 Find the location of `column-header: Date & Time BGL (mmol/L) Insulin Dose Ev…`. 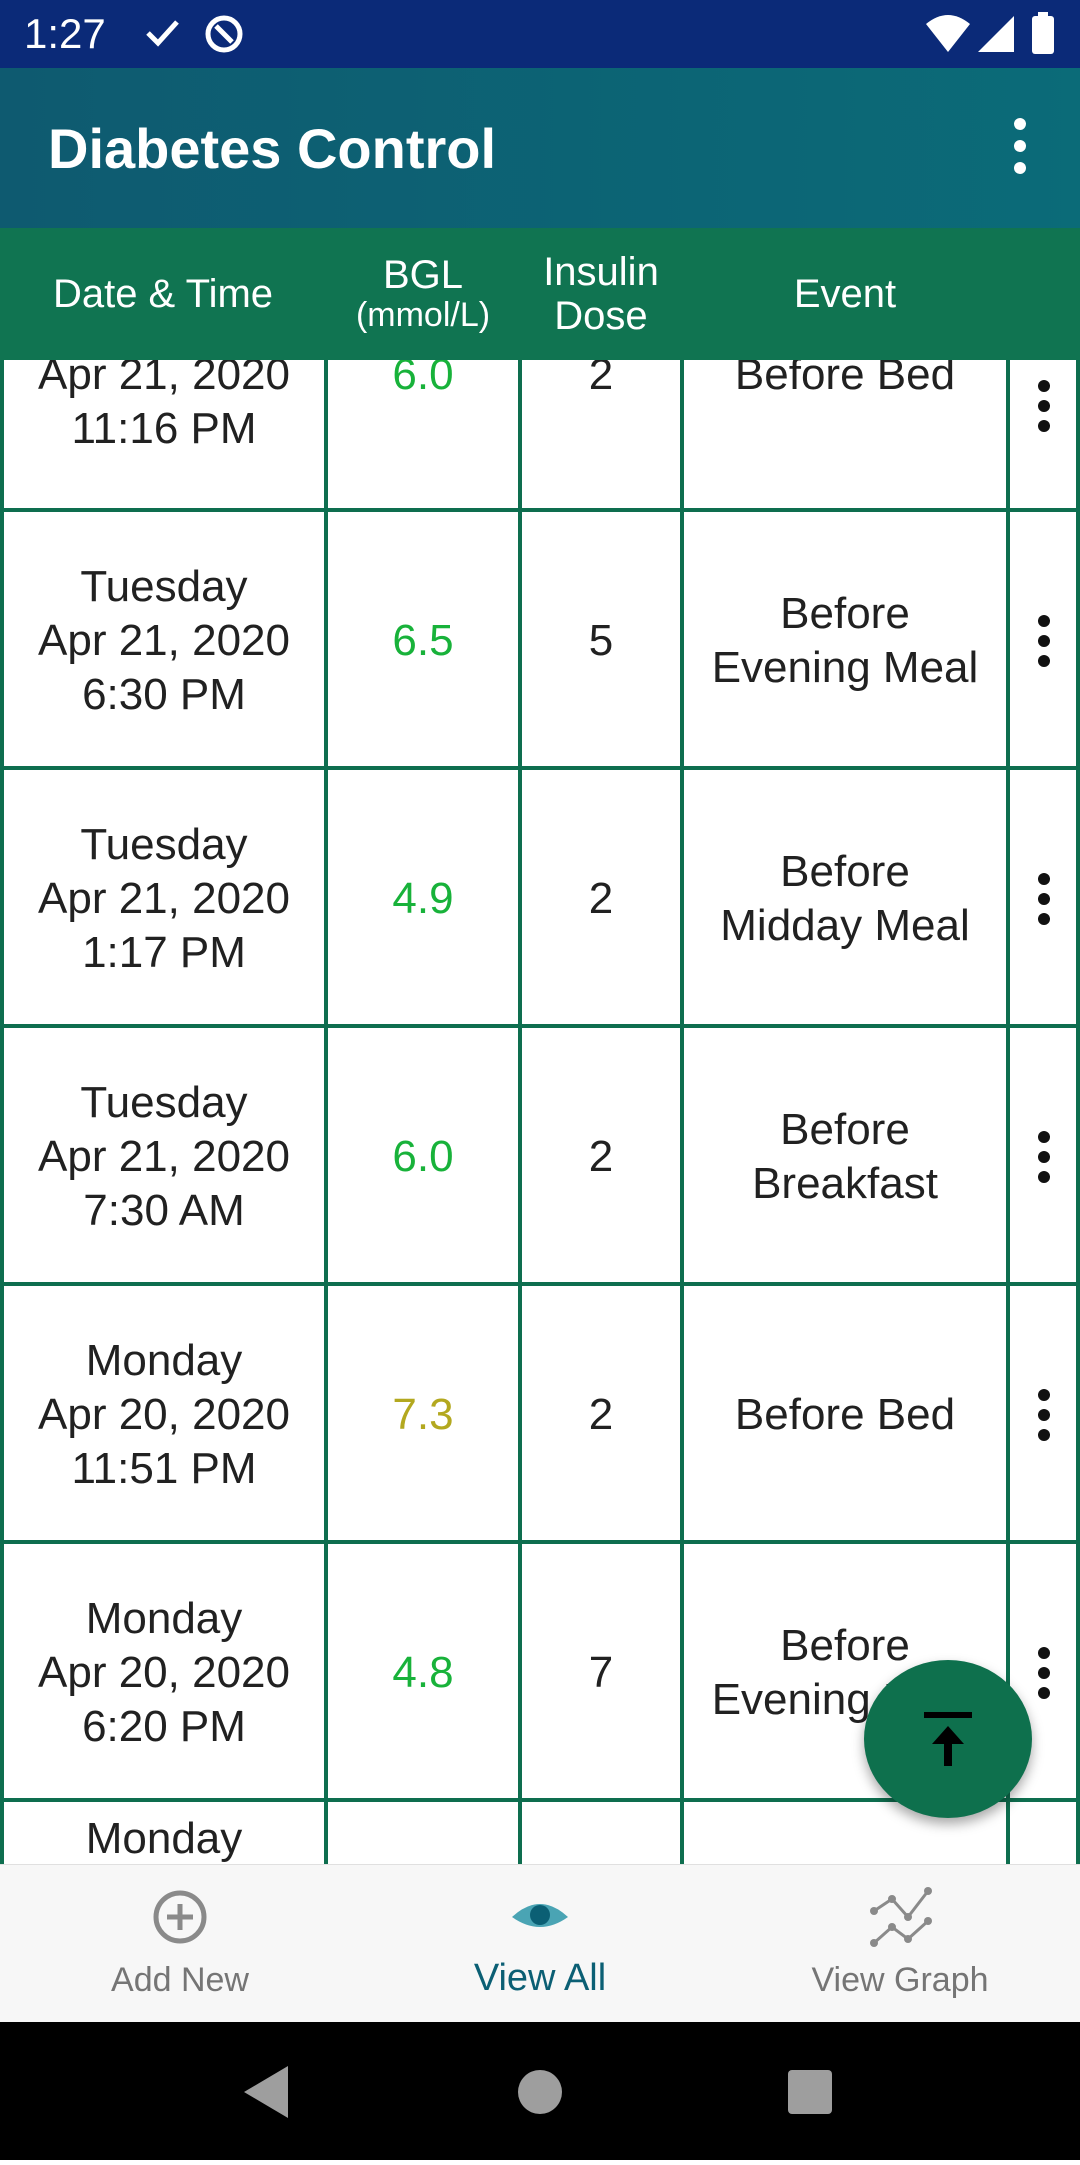

column-header: Date & Time BGL (mmol/L) Insulin Dose Ev… is located at coordinates (540, 294).